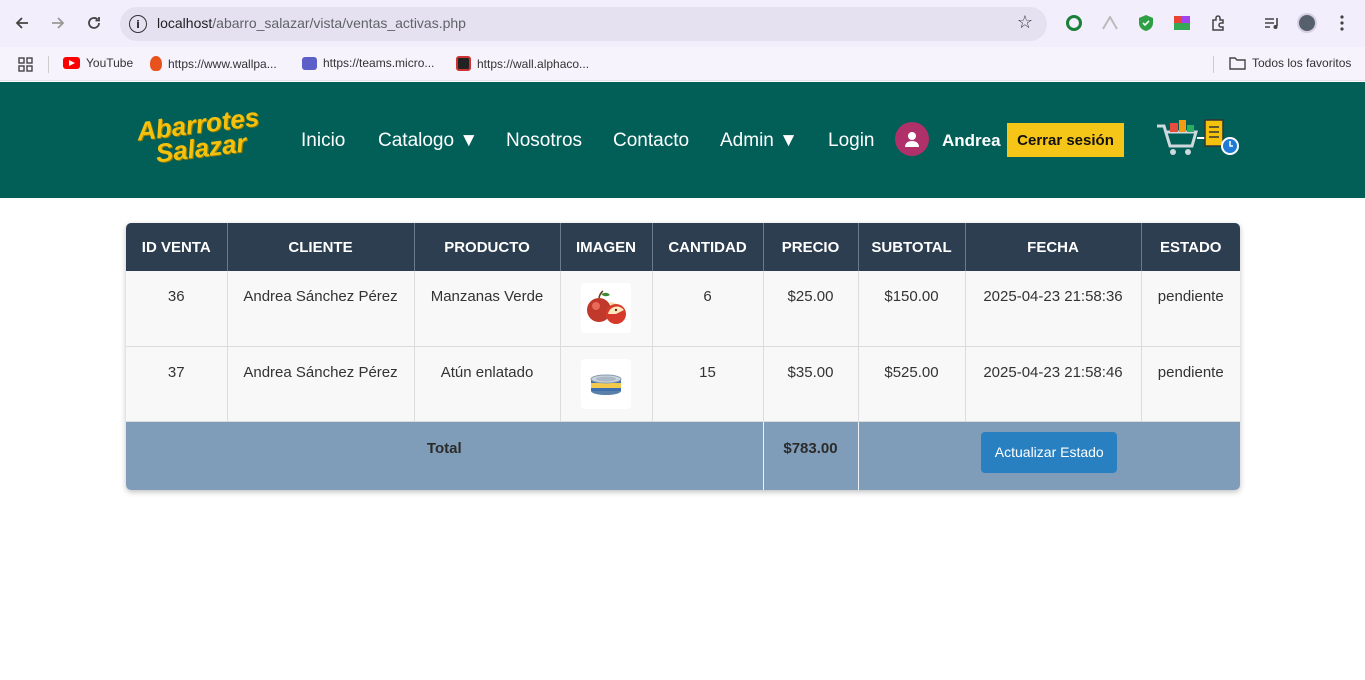 The image size is (1365, 680). What do you see at coordinates (463, 63) in the screenshot?
I see `alphacoders-icon` at bounding box center [463, 63].